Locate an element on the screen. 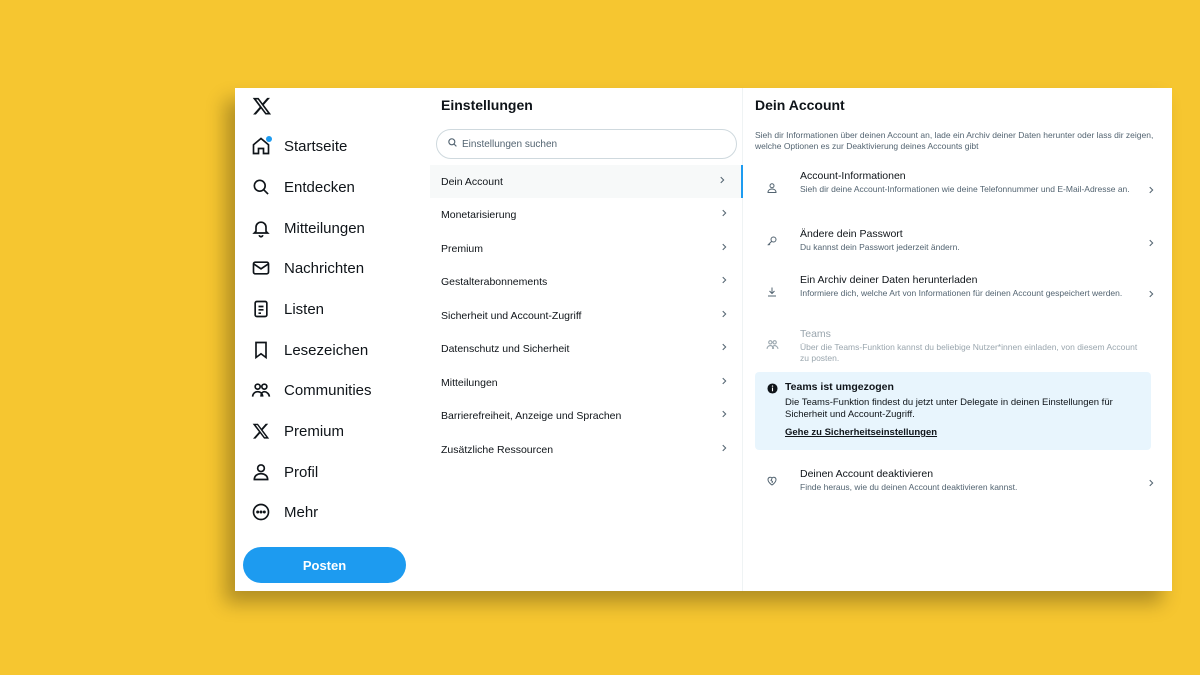 This screenshot has width=1200, height=675. nav-label: Mitteilungen is located at coordinates (324, 228).